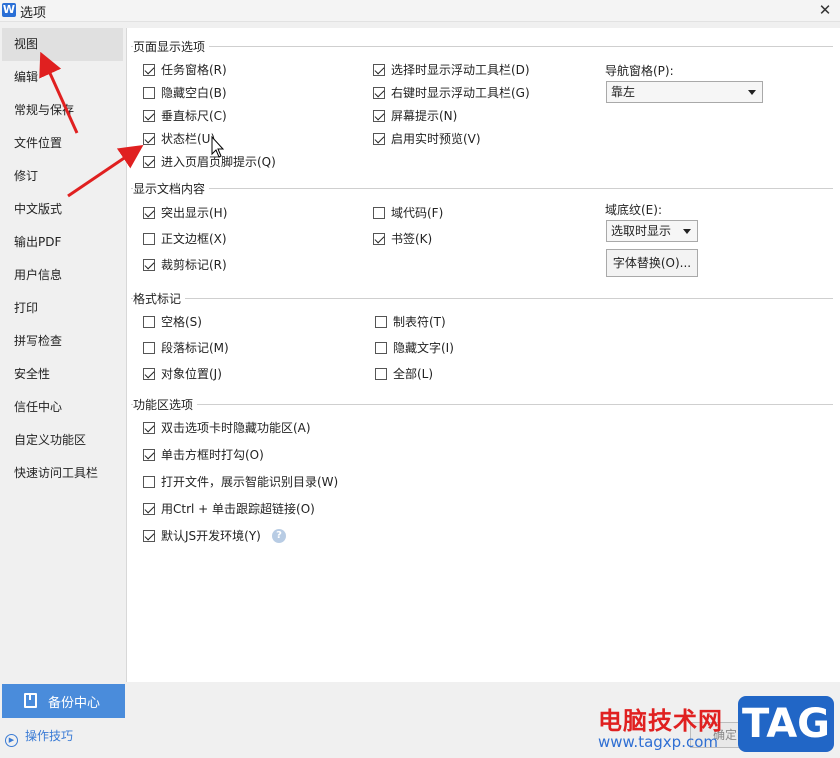 The width and height of the screenshot is (840, 758). What do you see at coordinates (279, 536) in the screenshot?
I see `help-icon: ?` at bounding box center [279, 536].